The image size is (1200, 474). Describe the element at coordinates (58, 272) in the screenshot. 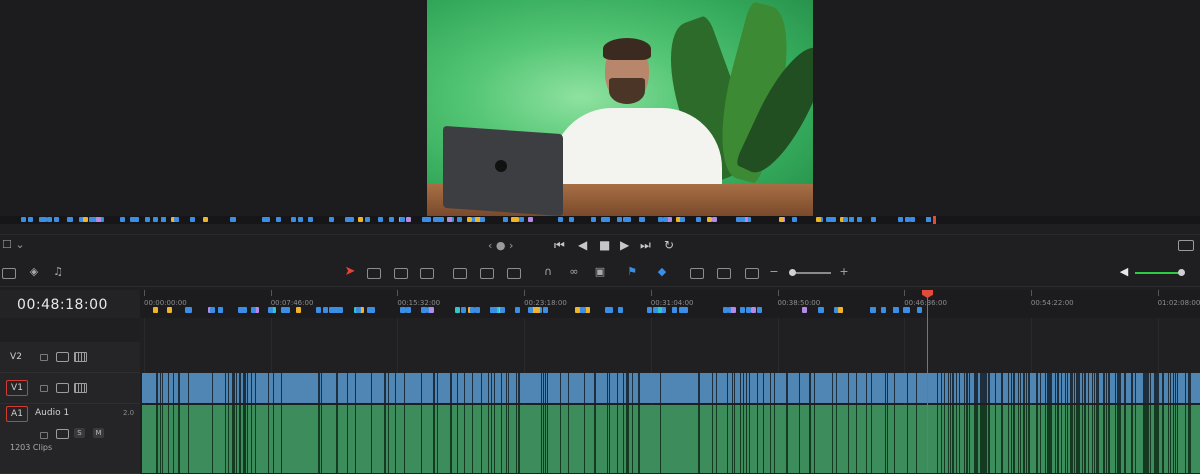

I see `voiceover-mic-icon: ♫` at that location.